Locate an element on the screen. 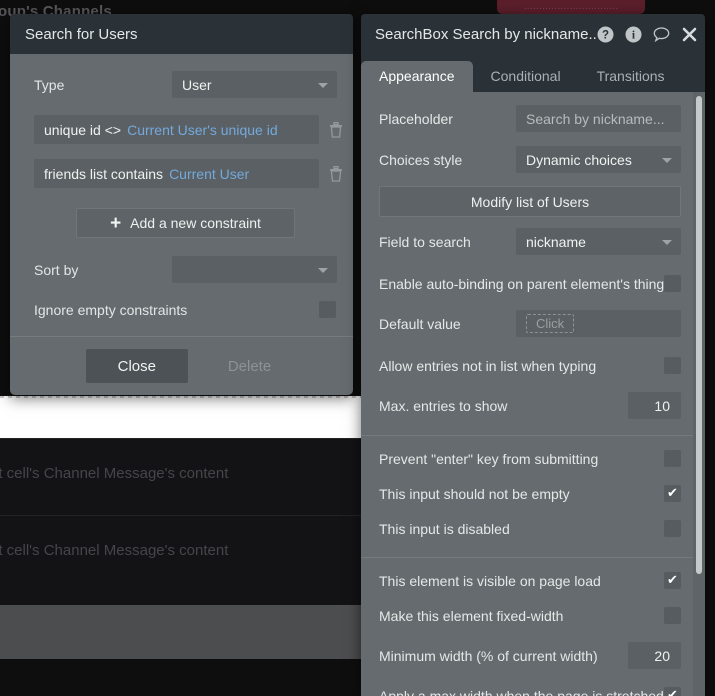  tab-transitions: Transitions is located at coordinates (631, 76).